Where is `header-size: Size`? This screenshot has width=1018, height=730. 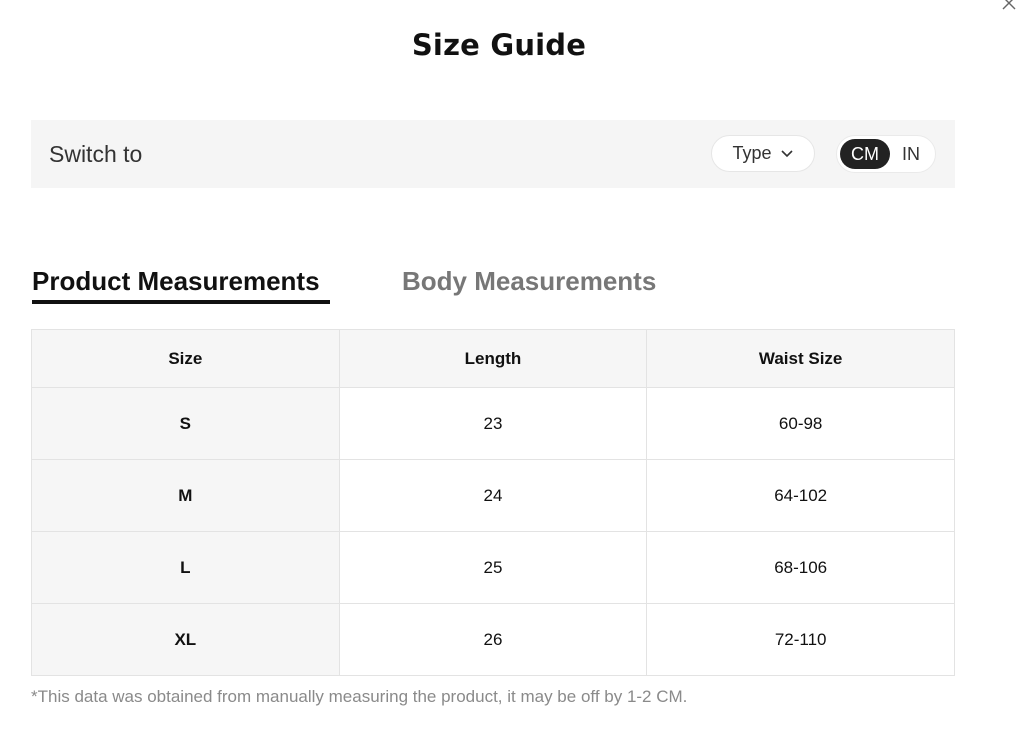 header-size: Size is located at coordinates (185, 358).